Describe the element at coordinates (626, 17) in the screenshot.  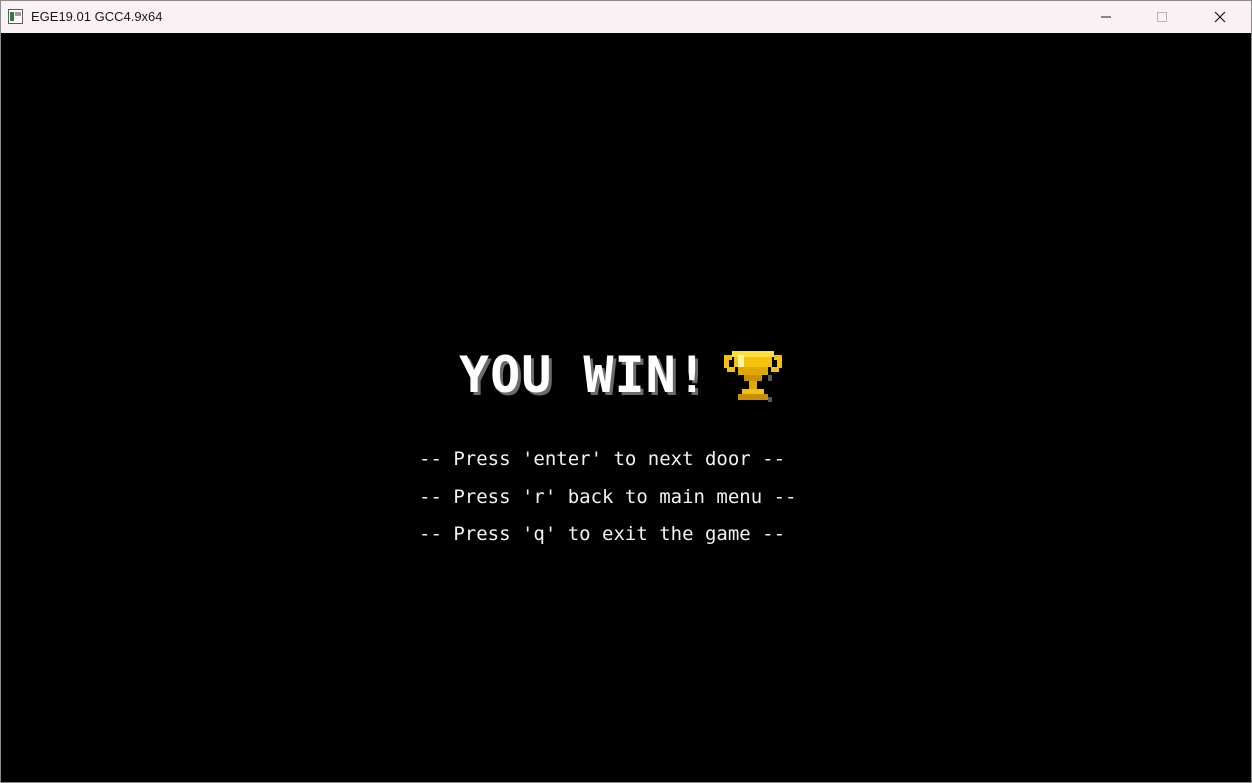
I see `title-bar: EGE19.01 GCC4.9x64` at that location.